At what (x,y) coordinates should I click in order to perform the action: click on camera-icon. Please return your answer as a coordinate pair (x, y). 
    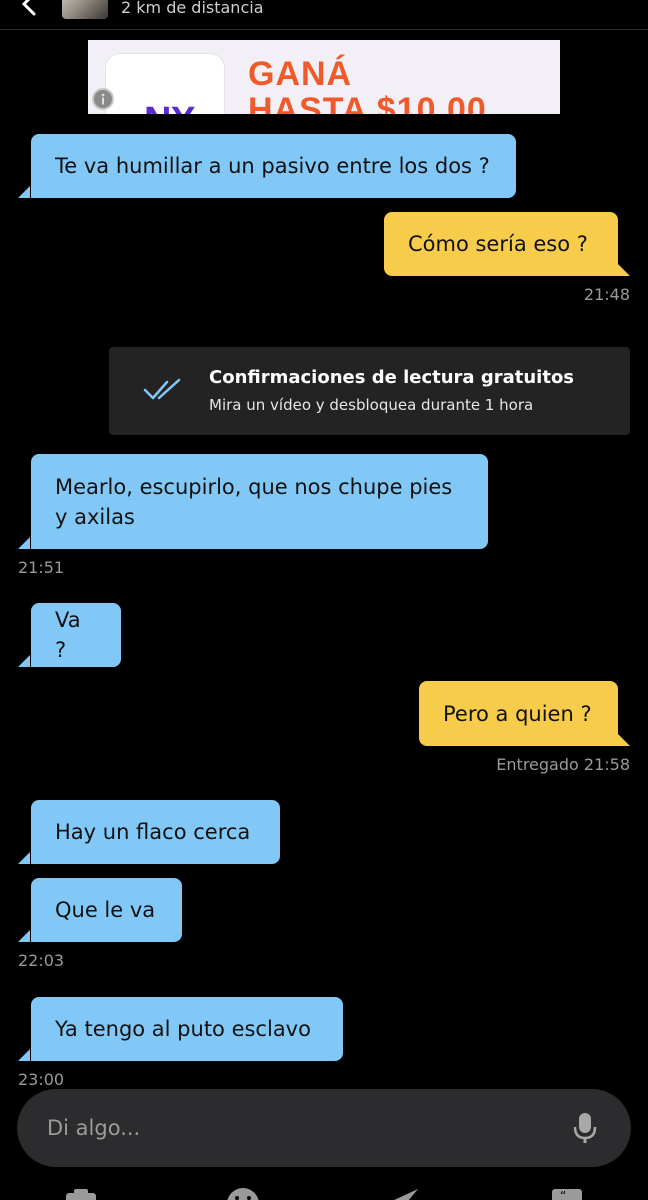
    Looking at the image, I should click on (81, 1193).